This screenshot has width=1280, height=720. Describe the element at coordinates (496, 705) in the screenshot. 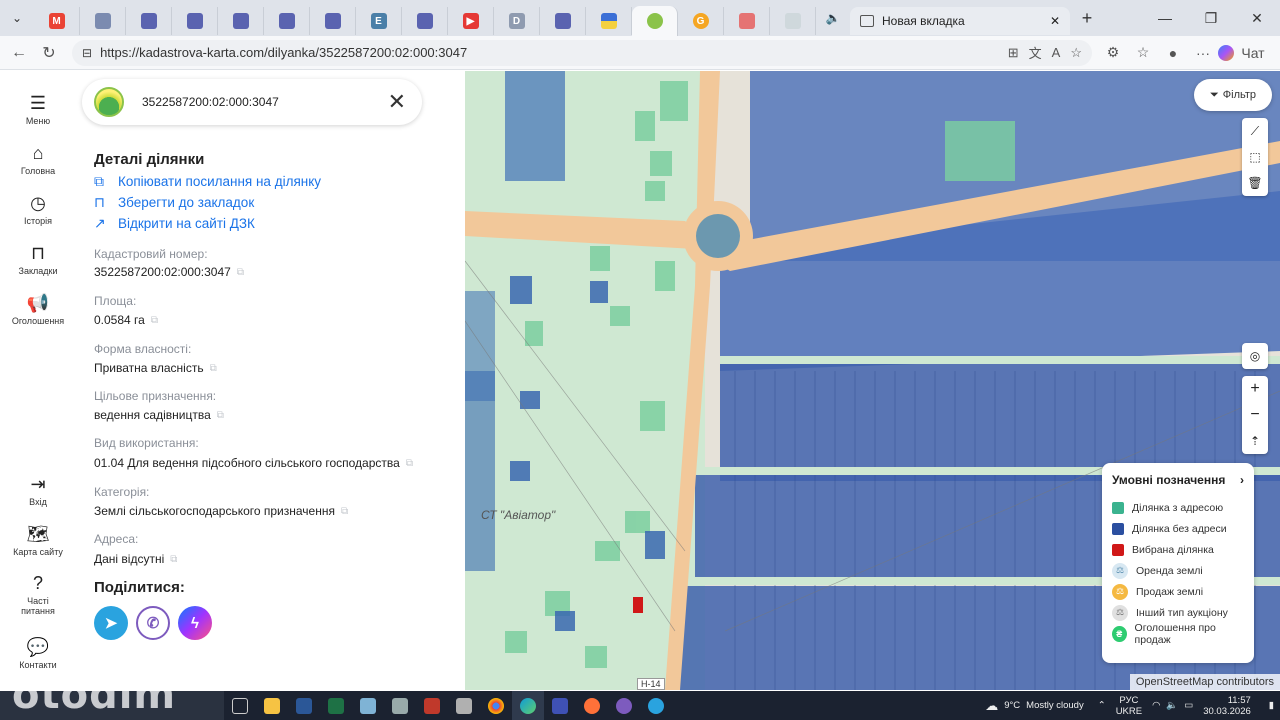

I see `taskbar-chrome` at that location.